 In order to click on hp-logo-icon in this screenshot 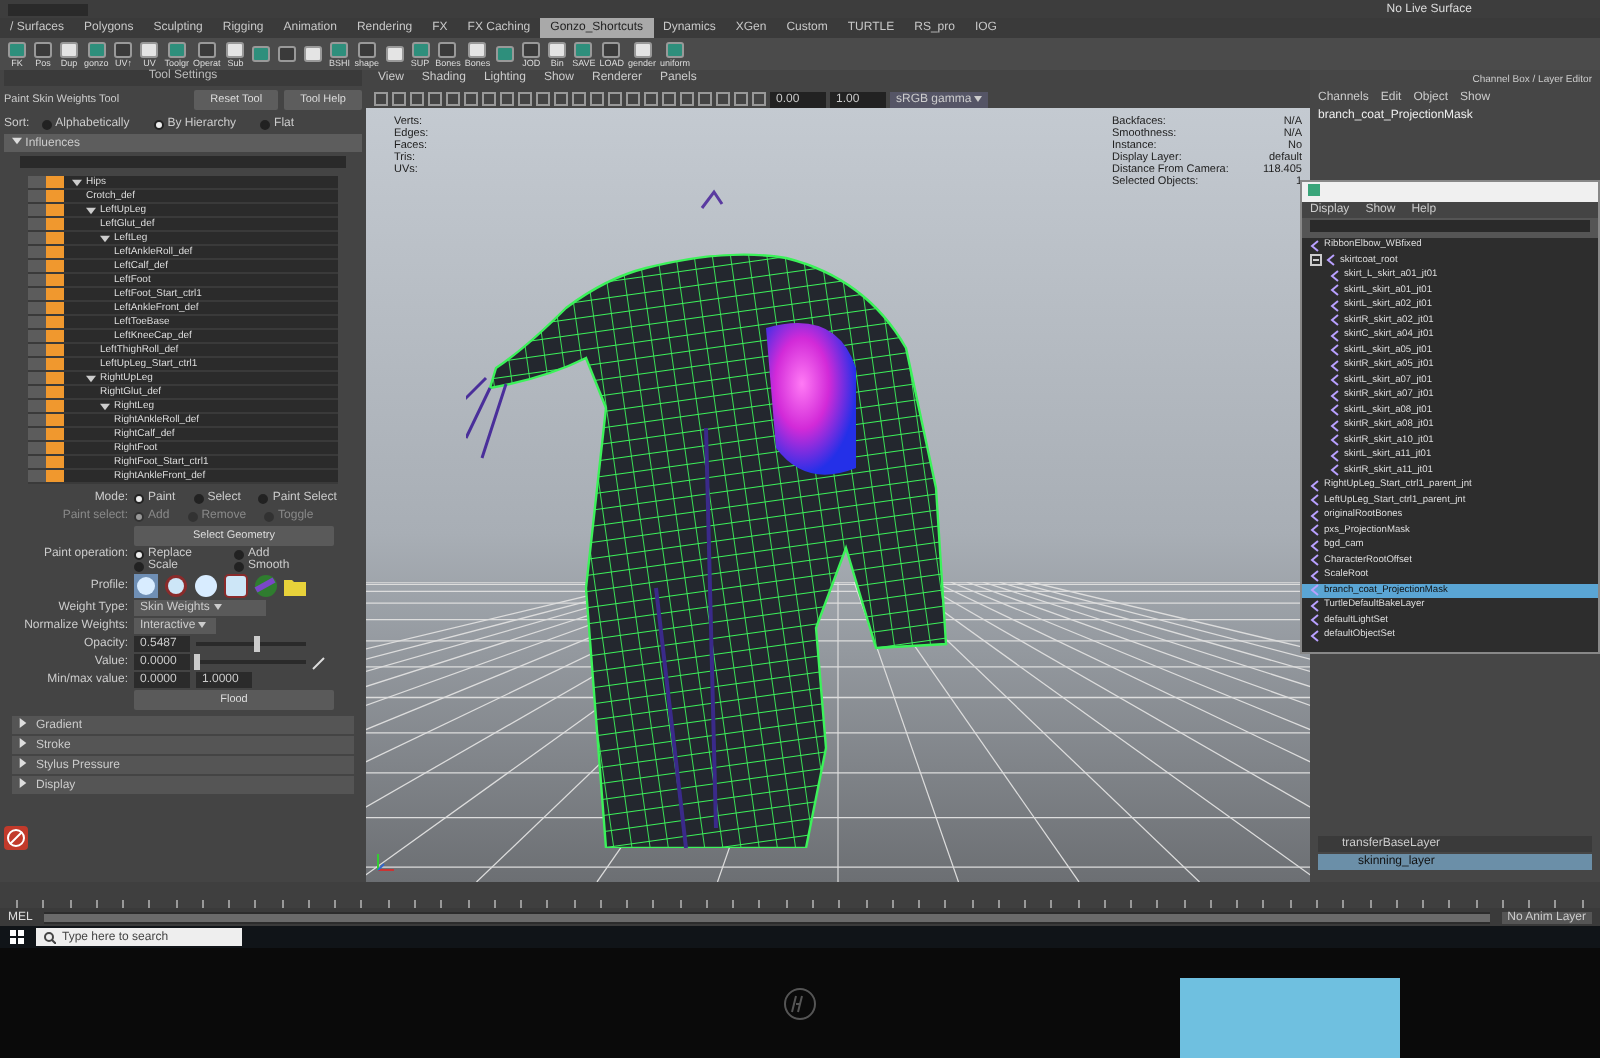, I will do `click(800, 1003)`.